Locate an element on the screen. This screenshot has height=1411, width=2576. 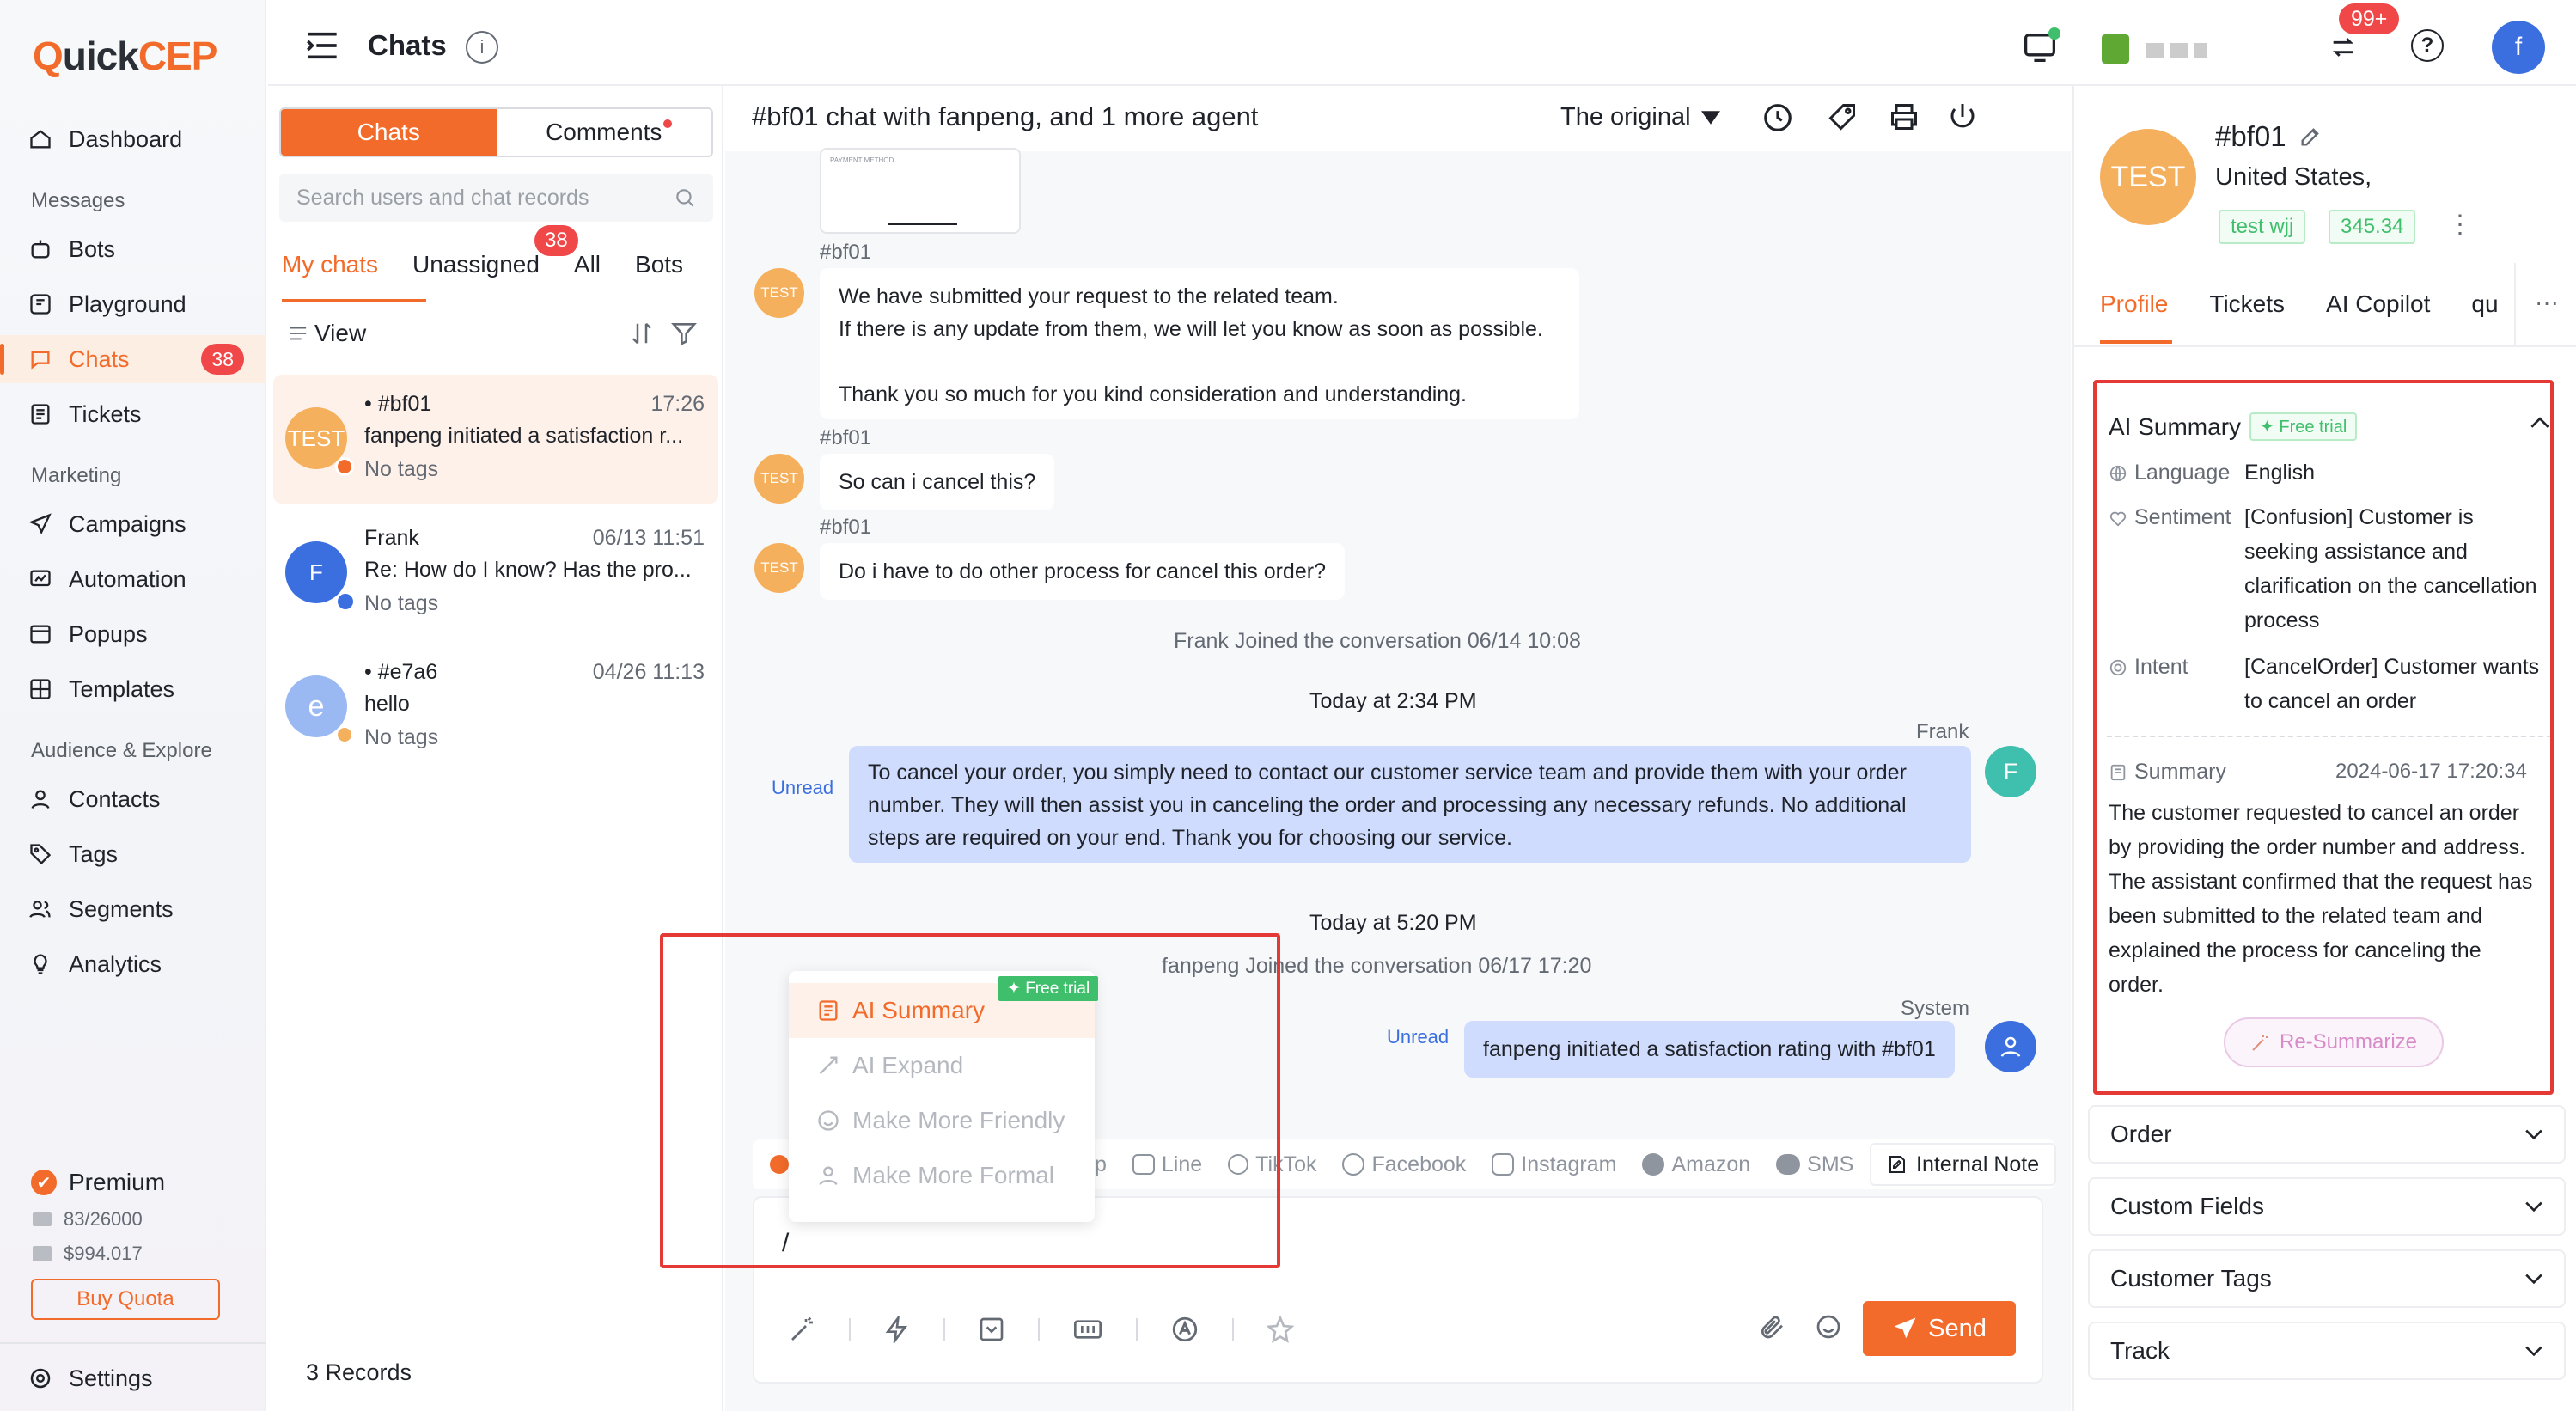
nav-contacts: Contacts is located at coordinates (133, 799).